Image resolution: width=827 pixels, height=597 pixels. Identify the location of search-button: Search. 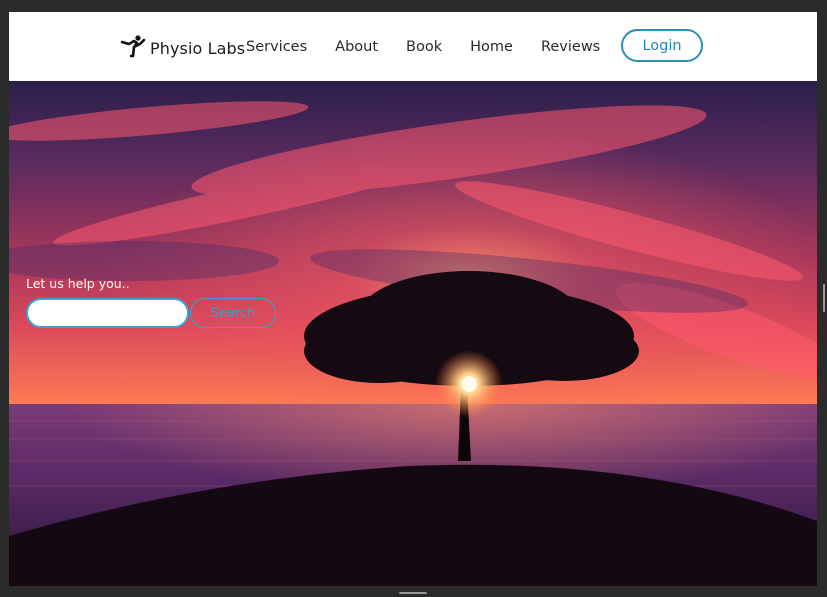
(233, 313).